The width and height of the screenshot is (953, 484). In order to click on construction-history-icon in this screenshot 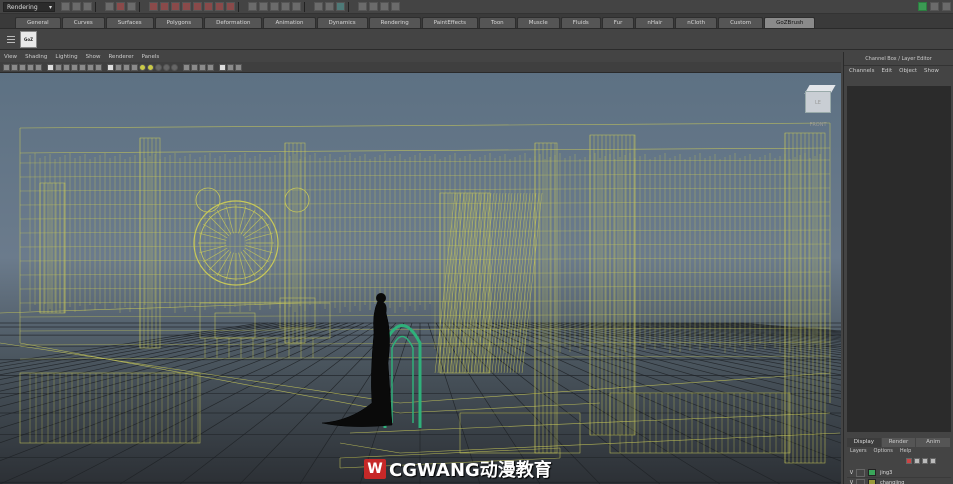, I will do `click(340, 6)`.